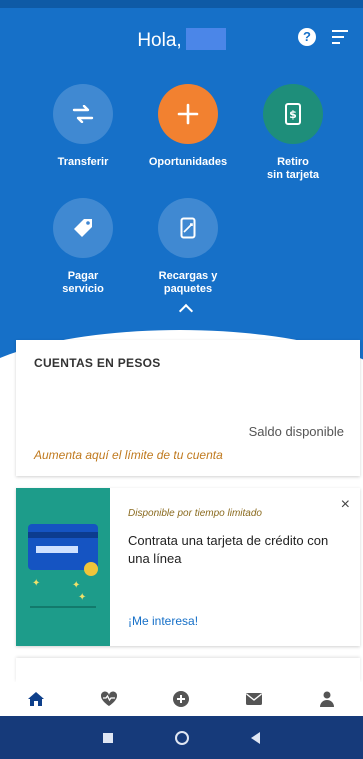 The height and width of the screenshot is (759, 363). What do you see at coordinates (181, 4) in the screenshot?
I see `status-bar` at bounding box center [181, 4].